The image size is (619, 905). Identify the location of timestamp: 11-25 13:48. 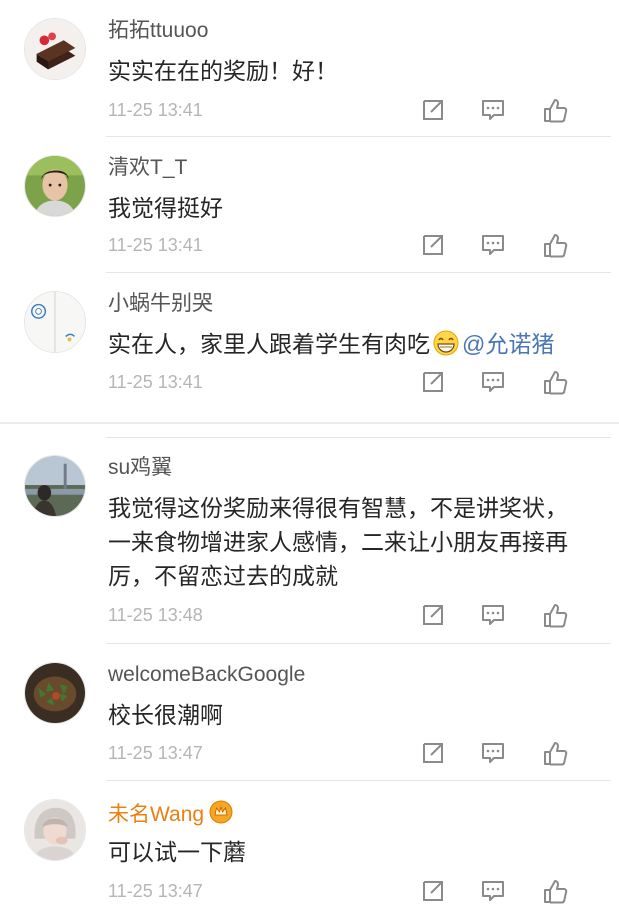
(155, 615).